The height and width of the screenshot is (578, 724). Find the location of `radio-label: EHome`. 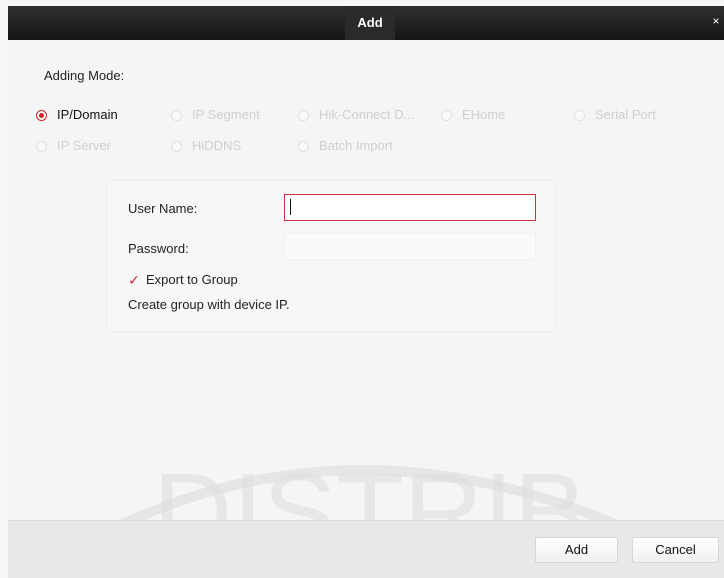

radio-label: EHome is located at coordinates (484, 114).